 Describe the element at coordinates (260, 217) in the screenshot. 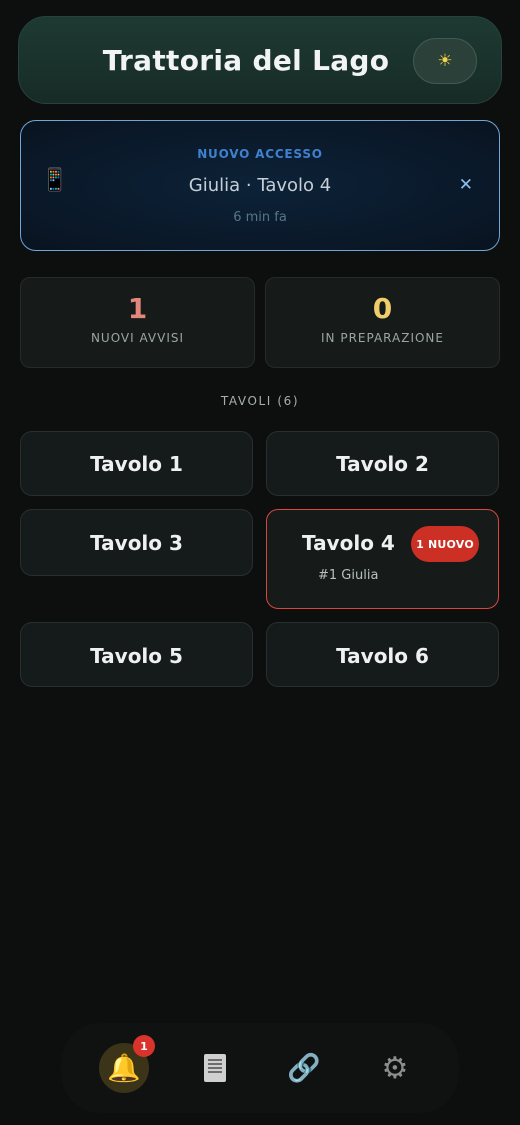

I see `notification-time: 6 min fa` at that location.